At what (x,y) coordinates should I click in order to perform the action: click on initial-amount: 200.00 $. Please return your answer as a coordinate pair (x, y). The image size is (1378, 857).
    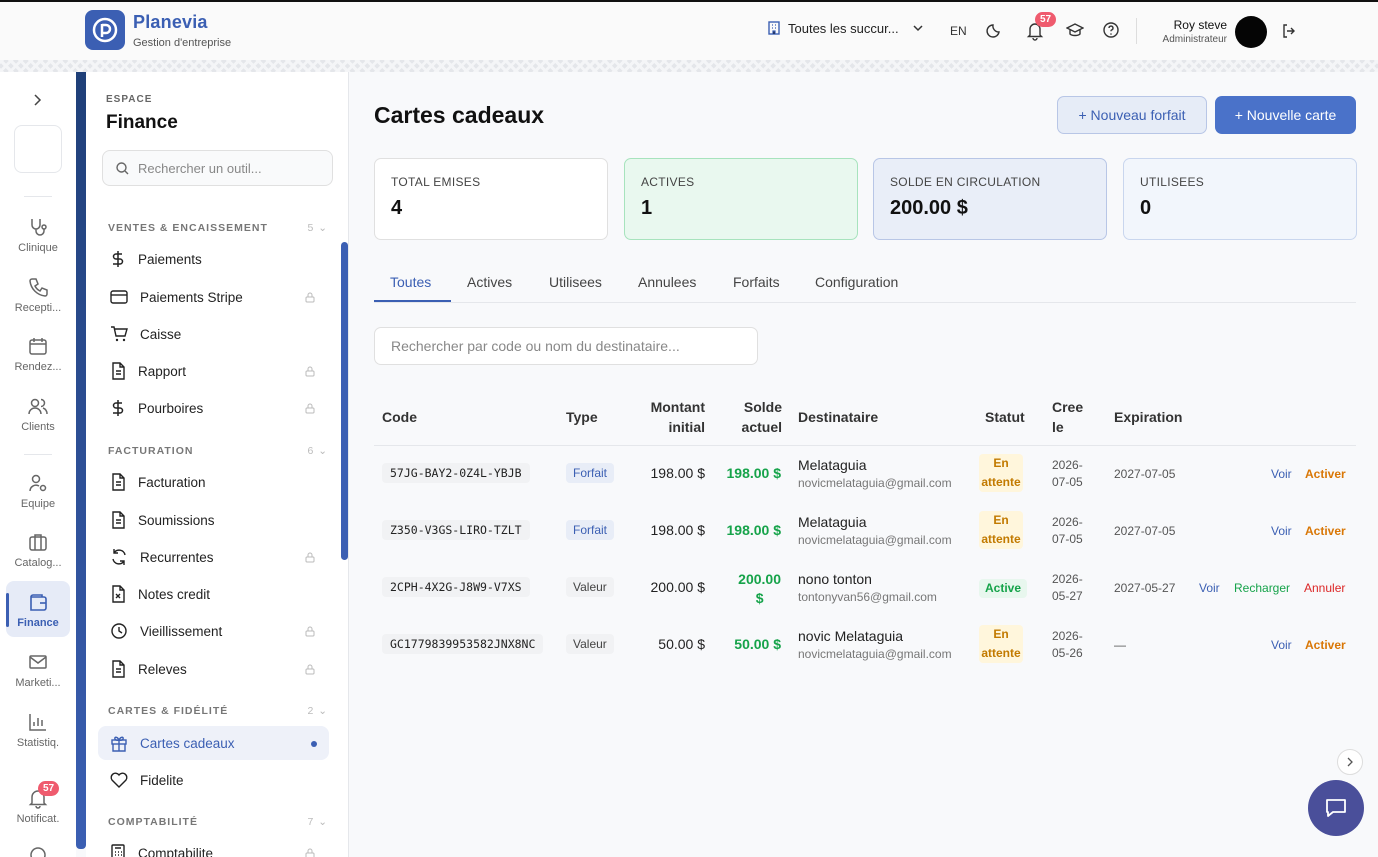
    Looking at the image, I should click on (678, 587).